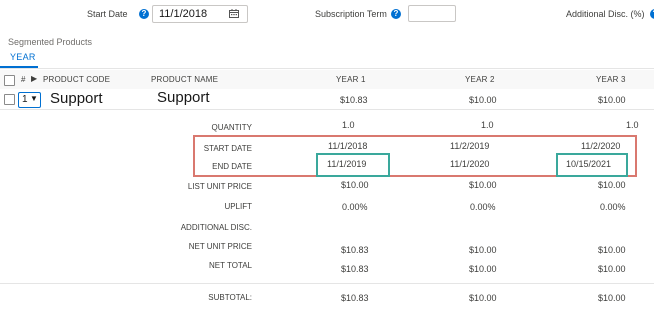 This screenshot has width=654, height=313. I want to click on detail-net-total-y2: $10.00, so click(483, 269).